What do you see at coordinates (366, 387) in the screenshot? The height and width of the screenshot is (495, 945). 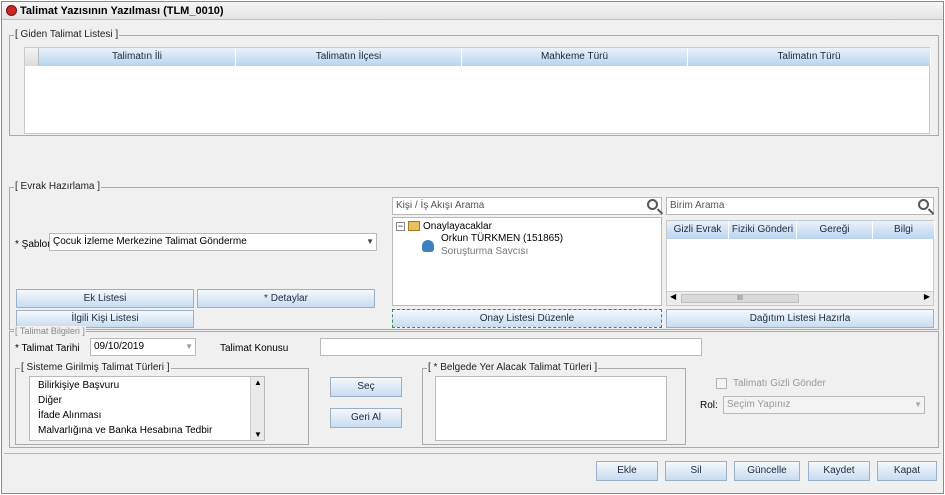 I see `sec-button: Seç` at bounding box center [366, 387].